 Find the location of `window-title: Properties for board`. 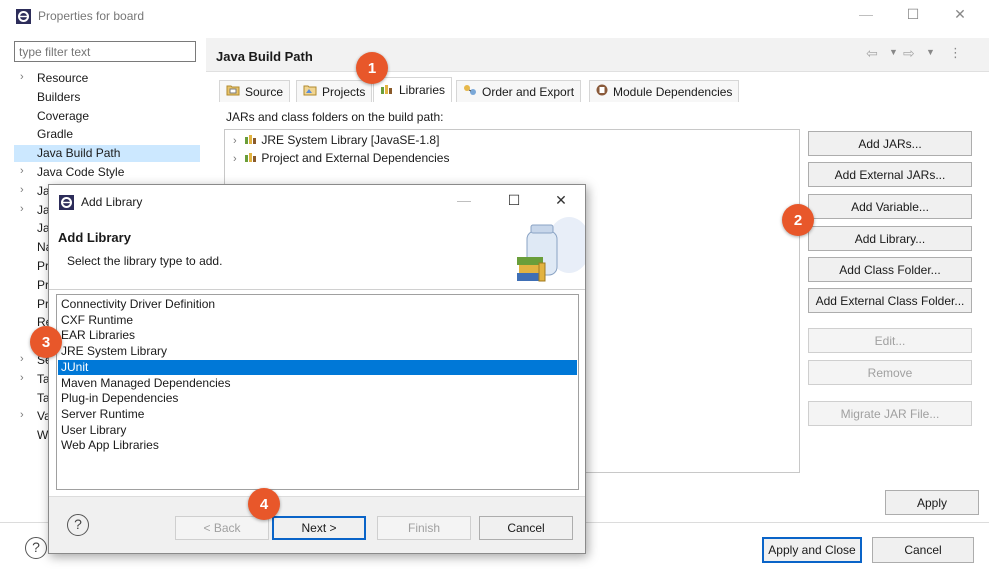

window-title: Properties for board is located at coordinates (91, 16).